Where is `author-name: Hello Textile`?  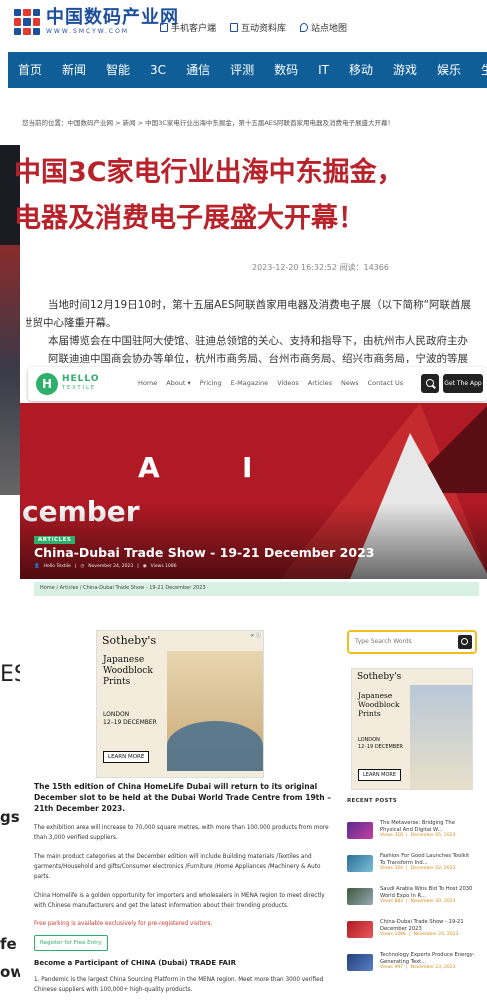 author-name: Hello Textile is located at coordinates (57, 566).